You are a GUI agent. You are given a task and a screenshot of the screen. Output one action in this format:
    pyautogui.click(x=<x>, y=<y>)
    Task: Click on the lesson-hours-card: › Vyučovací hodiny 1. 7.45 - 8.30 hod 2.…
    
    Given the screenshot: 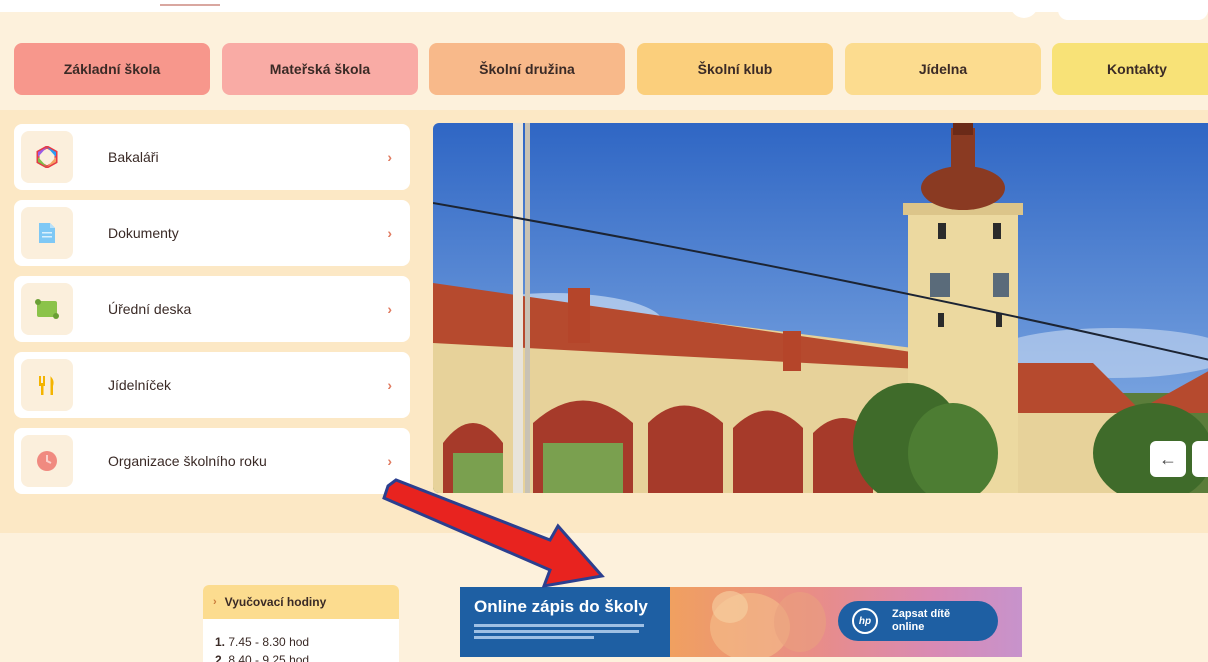 What is the action you would take?
    pyautogui.click(x=301, y=623)
    